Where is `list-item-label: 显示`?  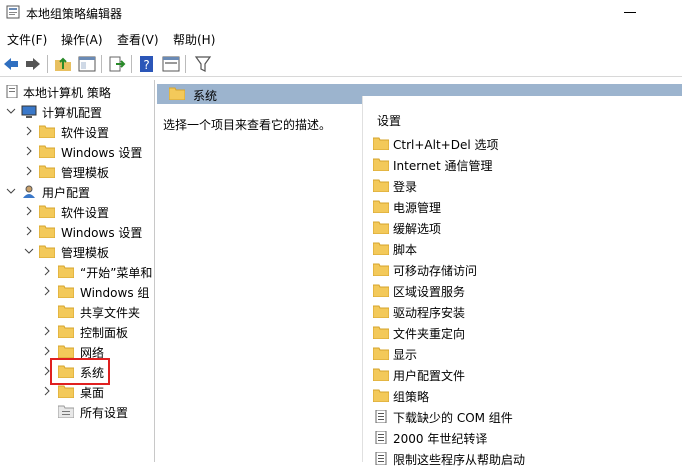
list-item-label: 显示 is located at coordinates (405, 355).